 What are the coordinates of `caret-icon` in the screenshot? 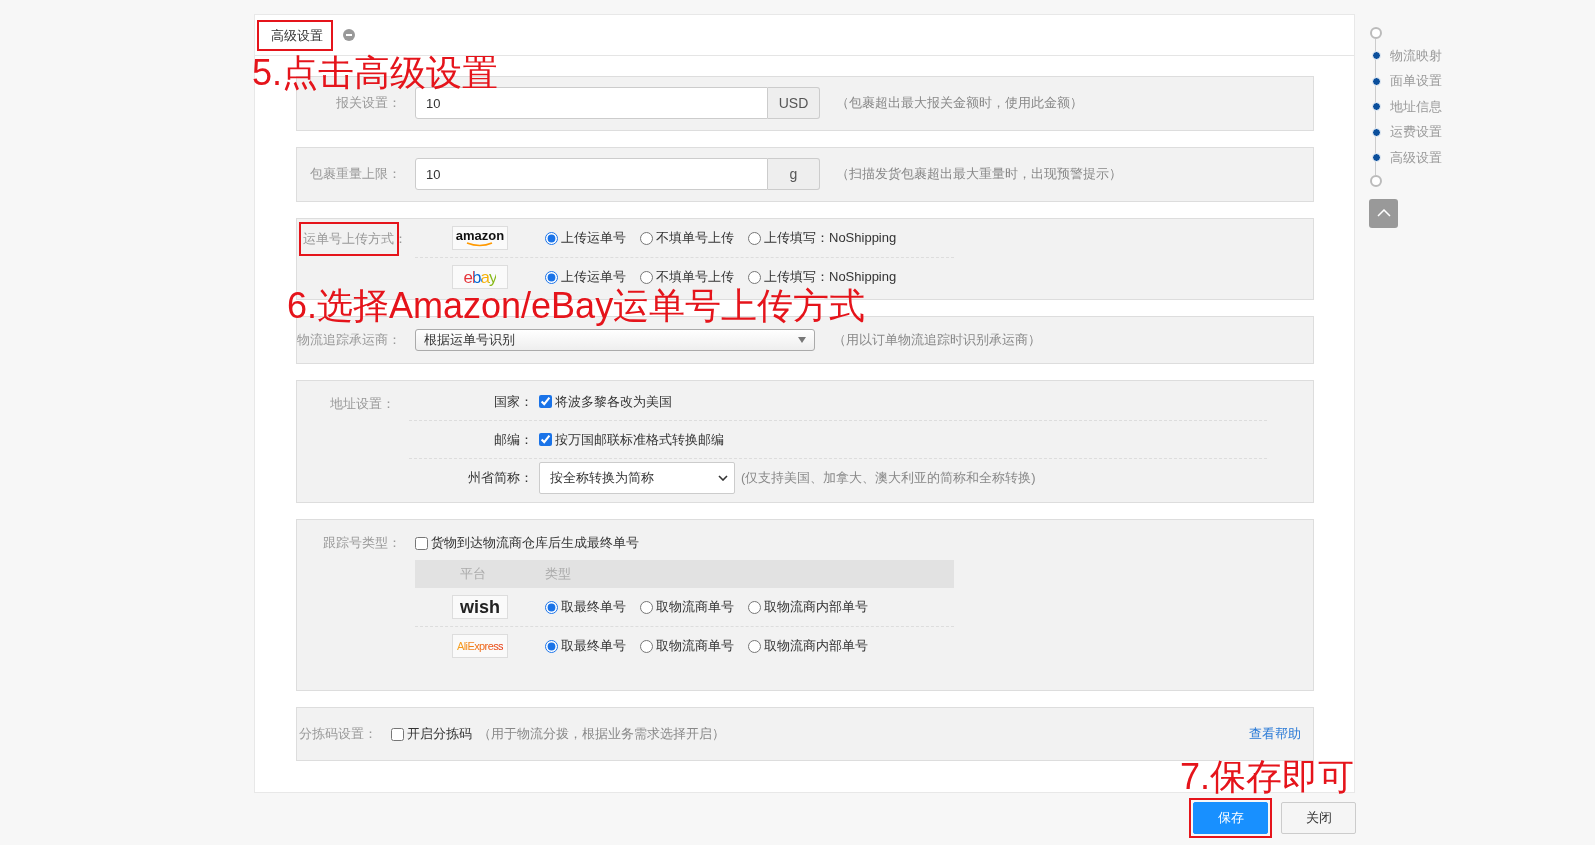 It's located at (802, 340).